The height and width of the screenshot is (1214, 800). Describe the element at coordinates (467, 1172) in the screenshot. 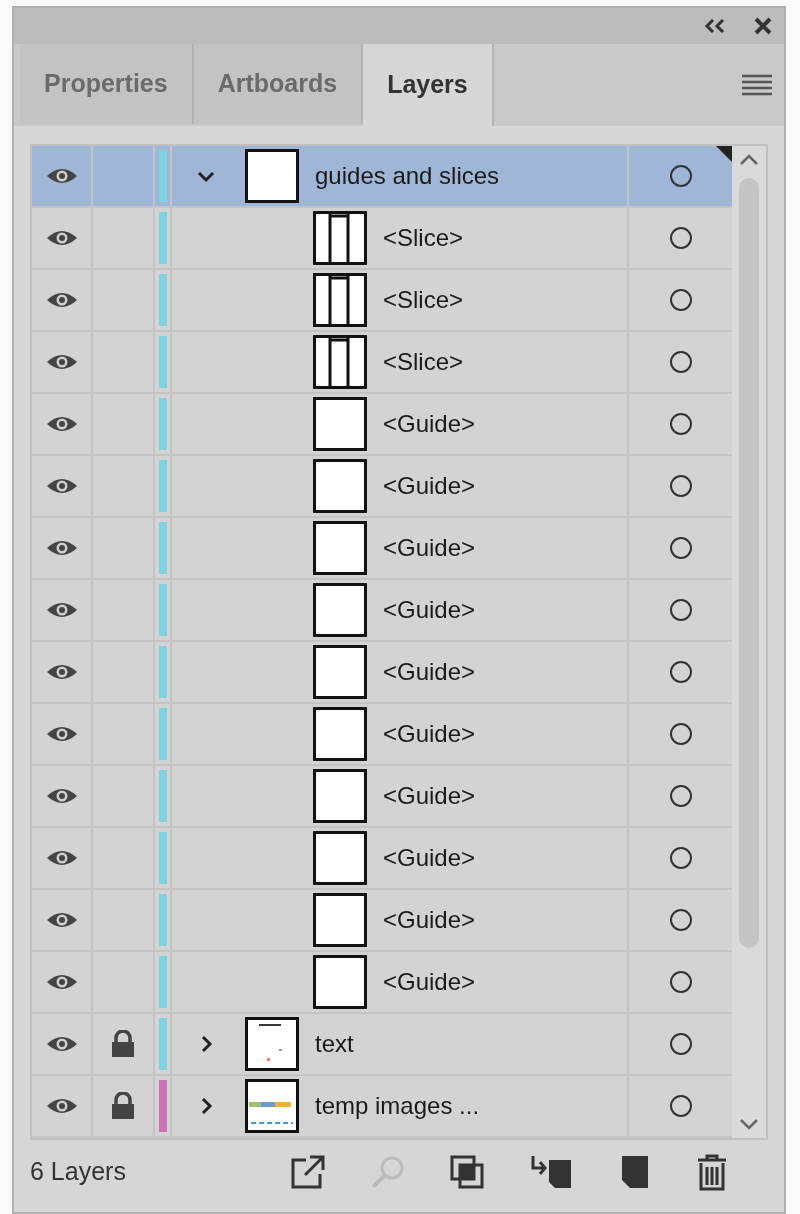

I see `clipping-mask-icon` at that location.